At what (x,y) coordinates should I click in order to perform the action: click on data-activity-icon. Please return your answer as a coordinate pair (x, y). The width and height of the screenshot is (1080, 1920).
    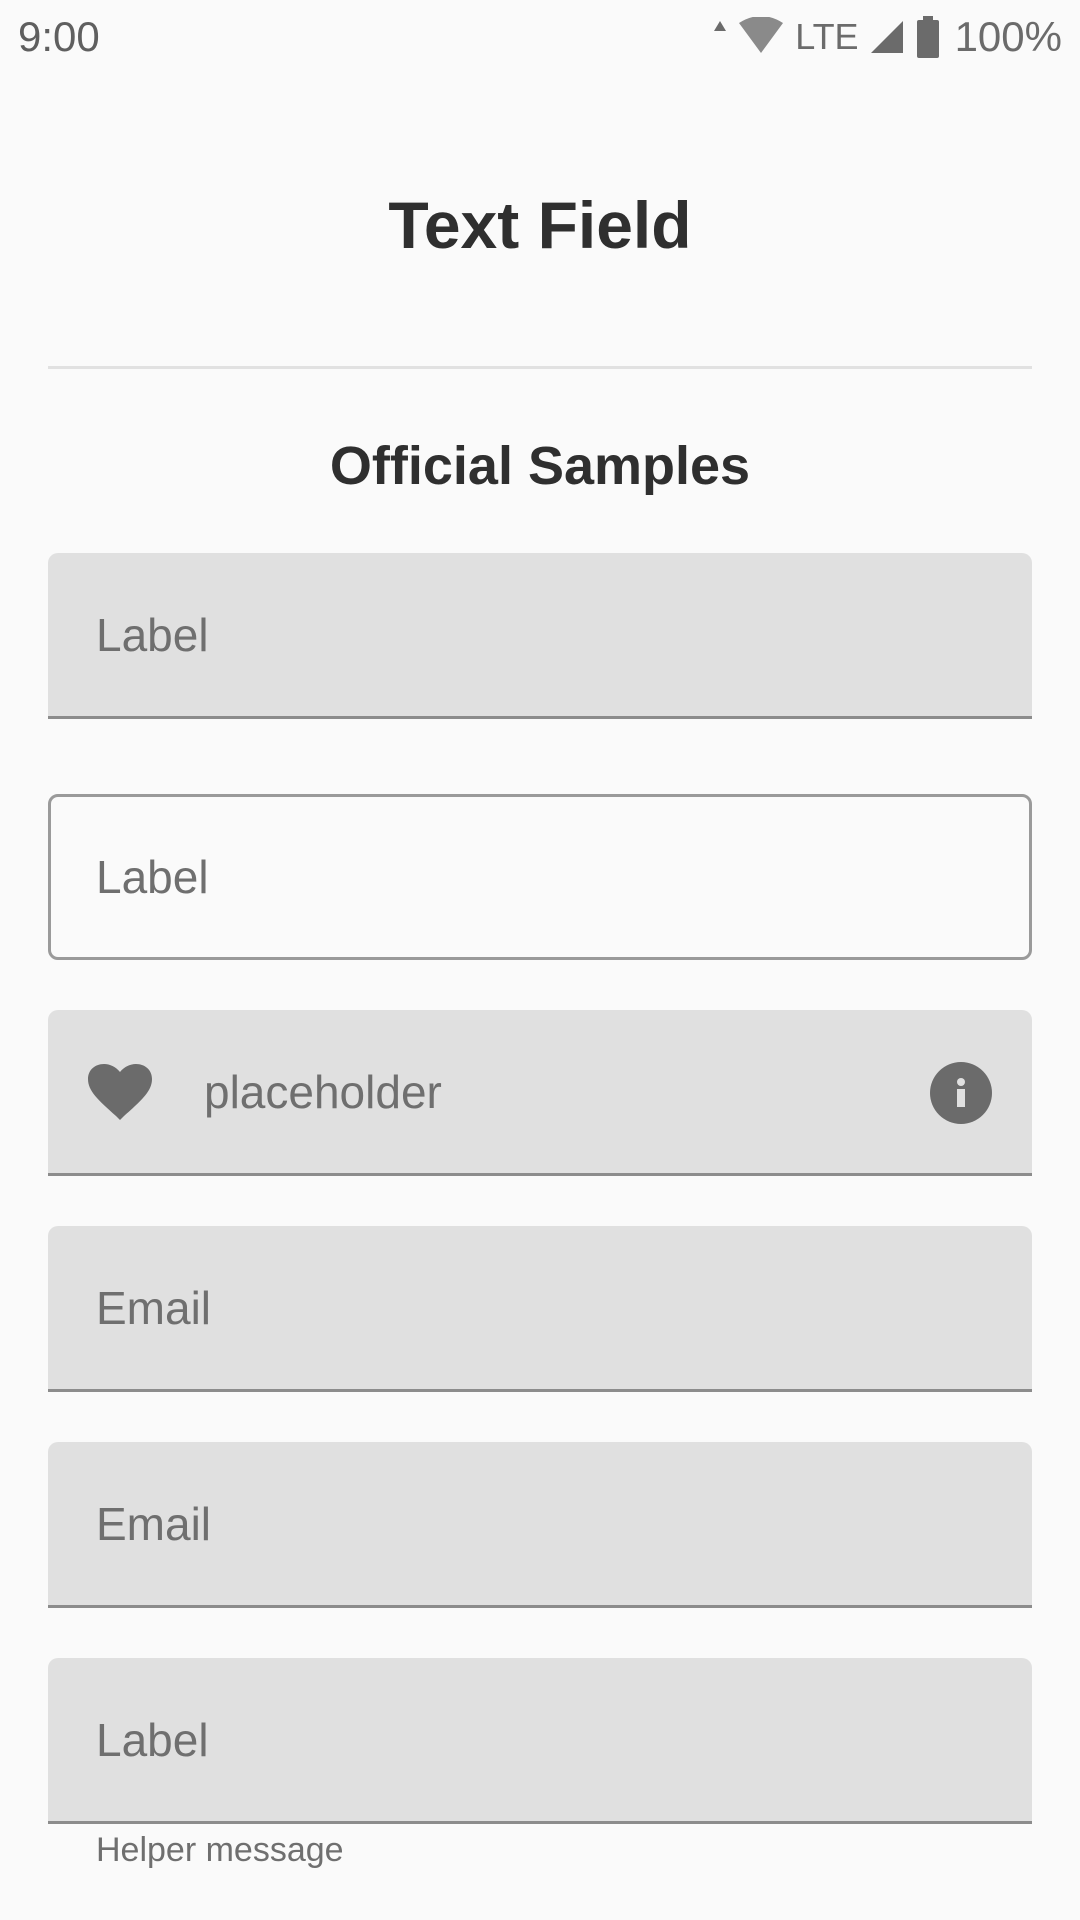
    Looking at the image, I should click on (720, 26).